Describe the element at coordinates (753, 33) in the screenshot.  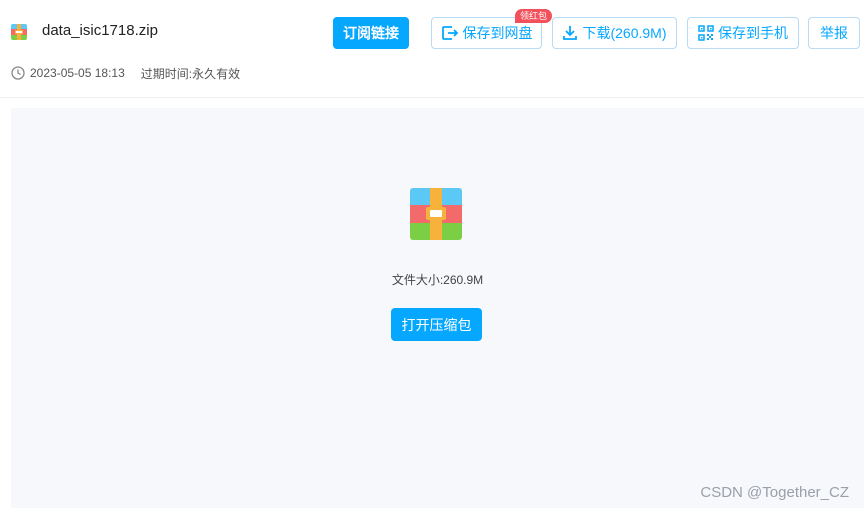
I see `save-to-phone-label: 保存到手机` at that location.